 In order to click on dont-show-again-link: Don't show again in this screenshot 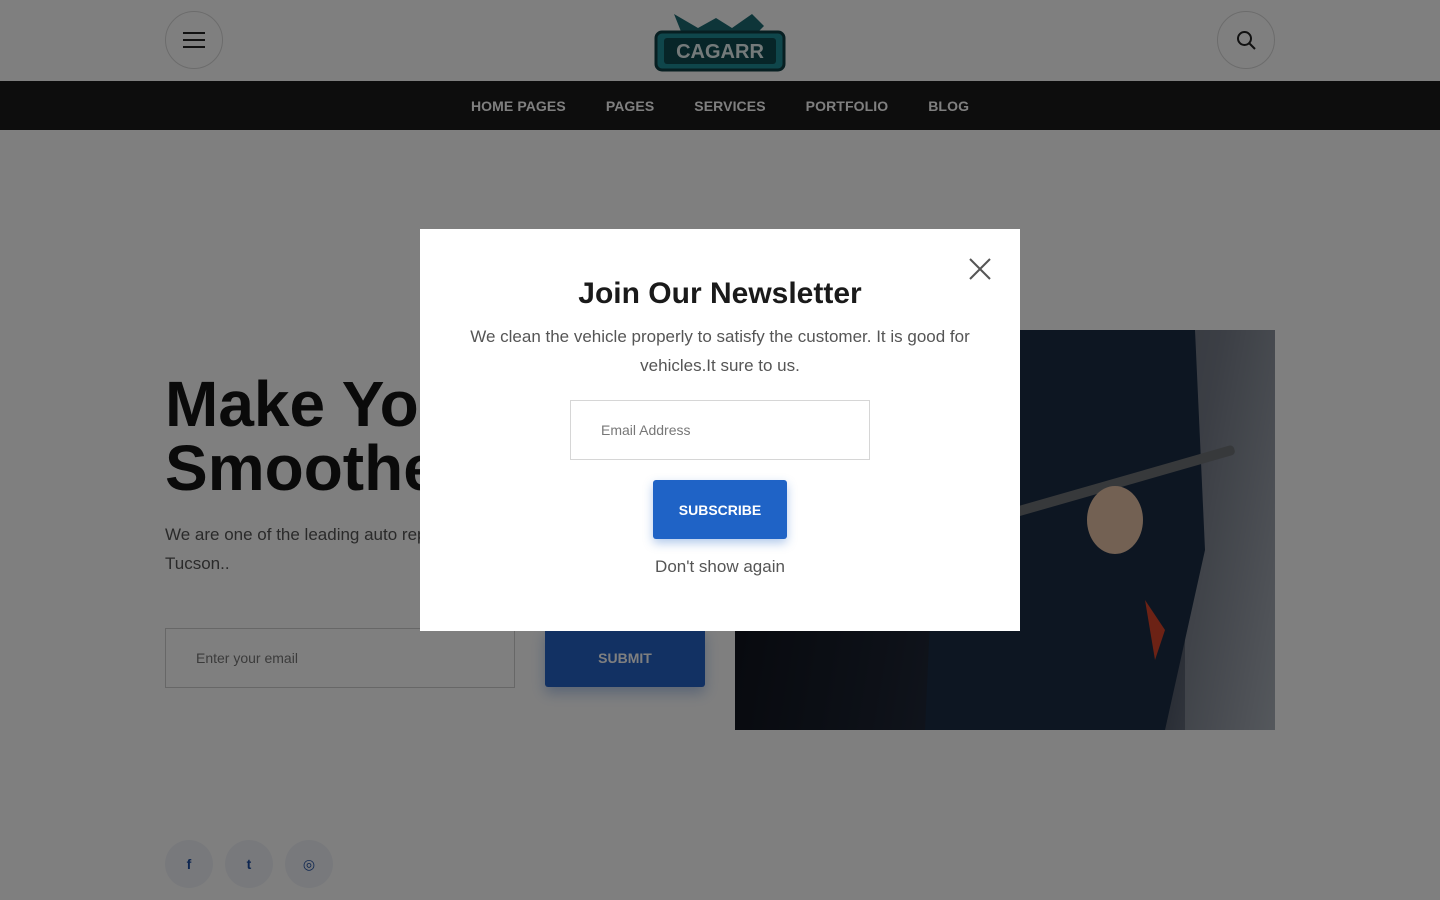, I will do `click(720, 567)`.